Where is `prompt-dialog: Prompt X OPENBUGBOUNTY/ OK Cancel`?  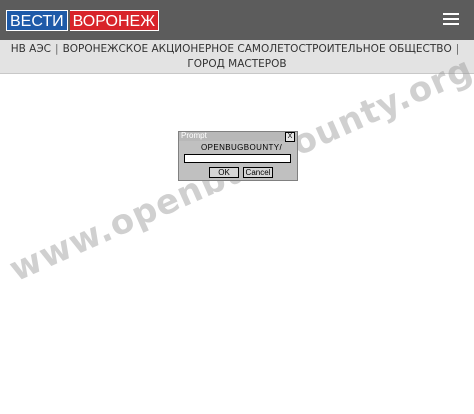
prompt-dialog: Prompt X OPENBUGBOUNTY/ OK Cancel is located at coordinates (238, 156).